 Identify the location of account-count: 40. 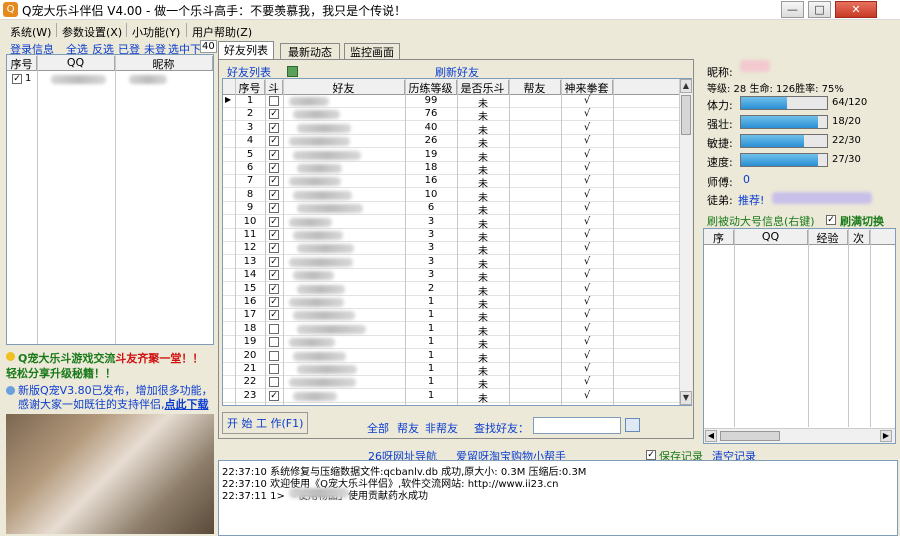
(208, 46).